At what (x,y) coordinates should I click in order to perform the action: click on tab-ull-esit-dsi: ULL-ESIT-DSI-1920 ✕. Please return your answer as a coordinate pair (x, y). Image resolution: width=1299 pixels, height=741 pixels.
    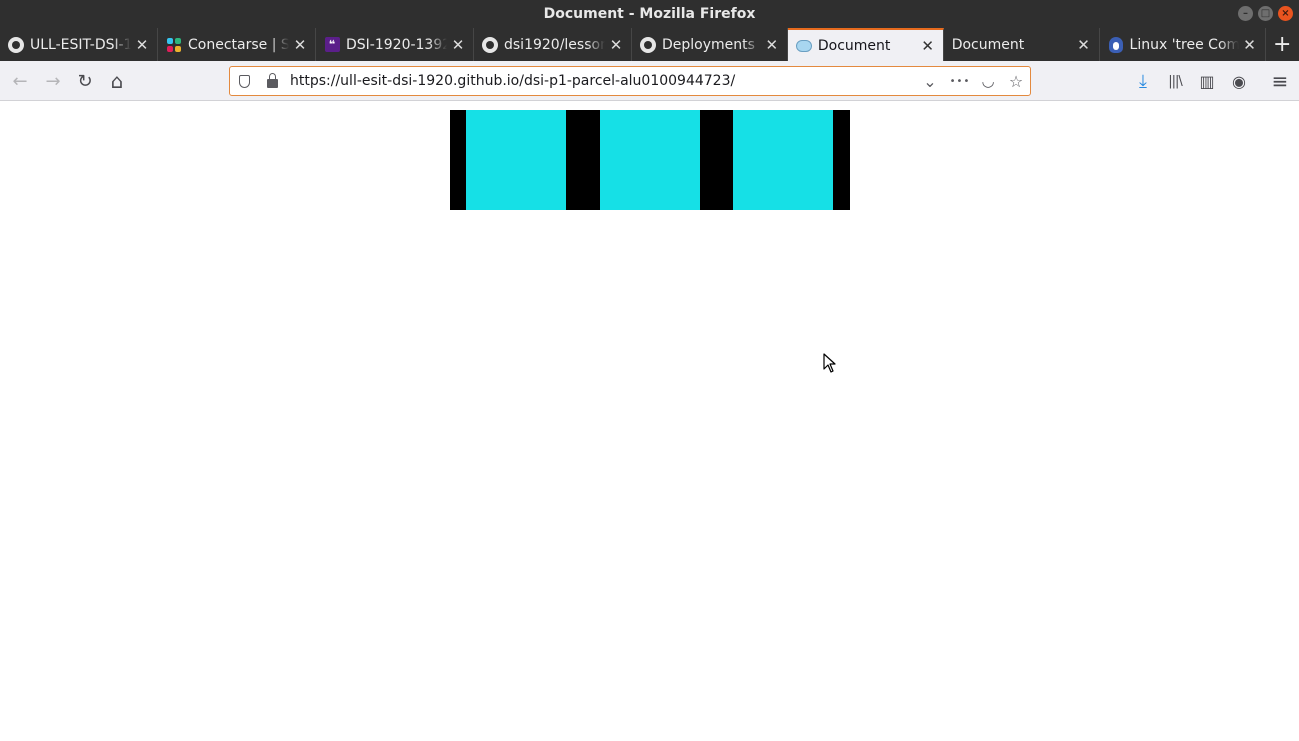
    Looking at the image, I should click on (79, 44).